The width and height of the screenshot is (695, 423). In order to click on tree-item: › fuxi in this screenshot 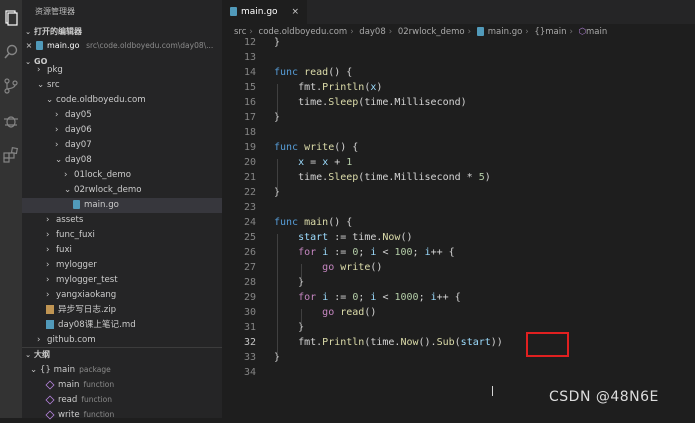, I will do `click(122, 250)`.